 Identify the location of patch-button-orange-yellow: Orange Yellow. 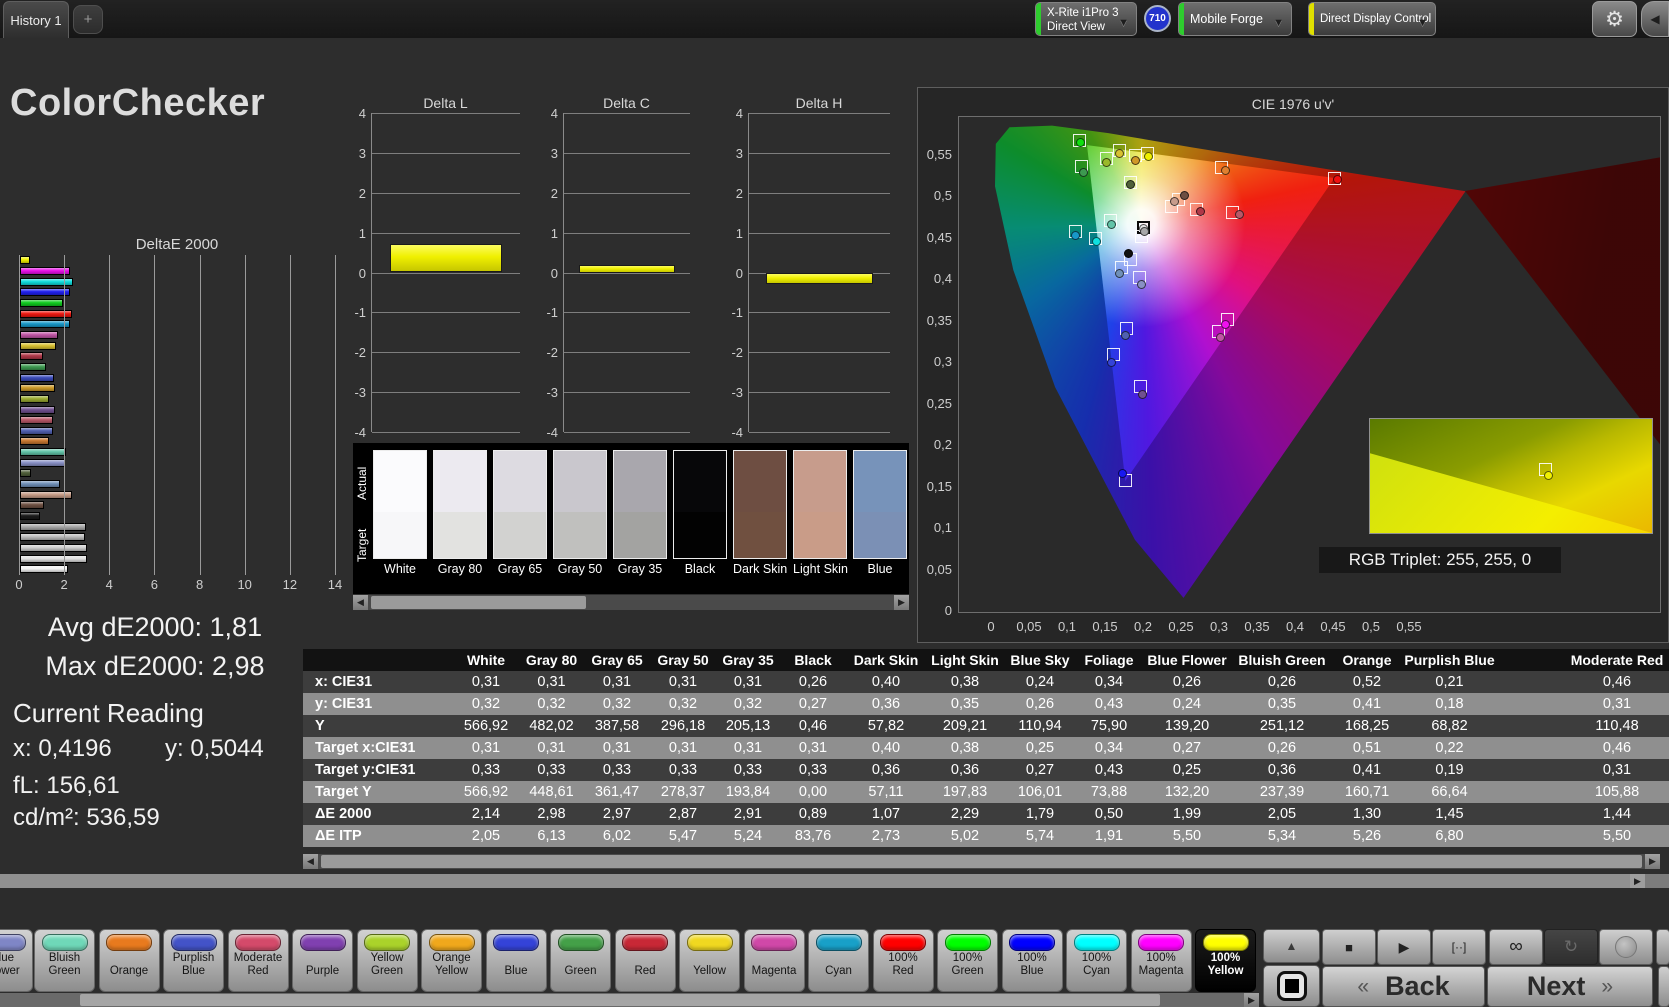
(451, 960).